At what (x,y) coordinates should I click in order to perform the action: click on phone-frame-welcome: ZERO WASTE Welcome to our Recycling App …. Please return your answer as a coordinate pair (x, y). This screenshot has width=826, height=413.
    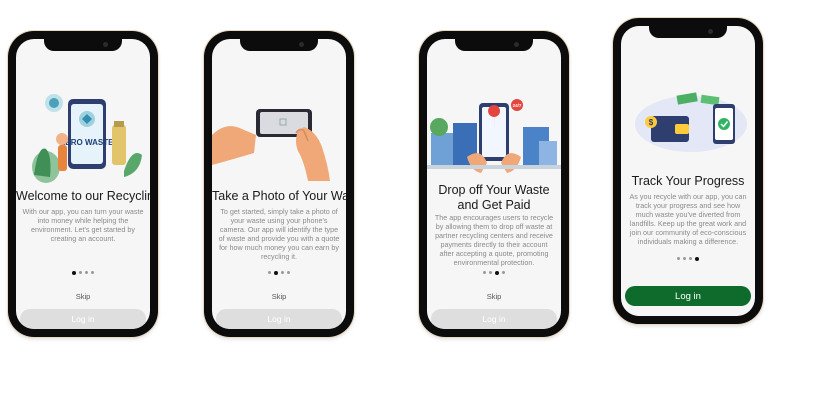
    Looking at the image, I should click on (83, 184).